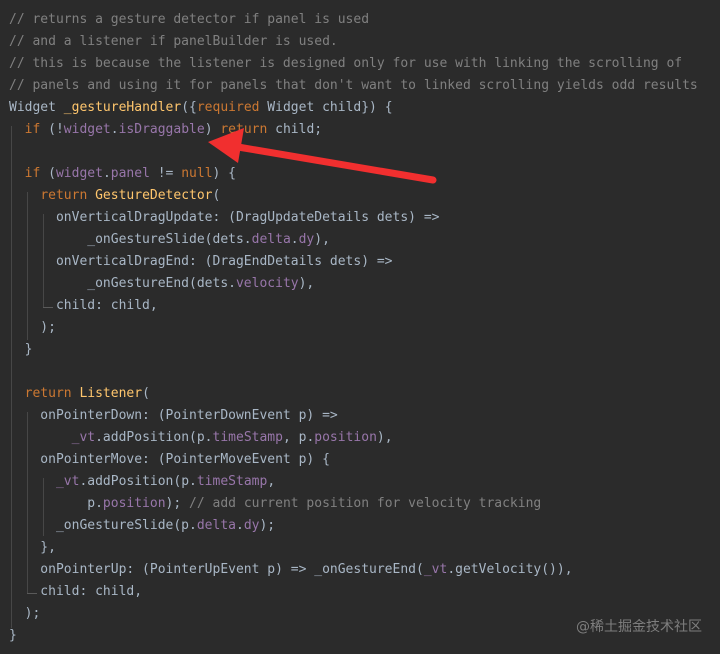  What do you see at coordinates (161, 284) in the screenshot?
I see `code-line: _onGestureEnd(dets.velocity),` at bounding box center [161, 284].